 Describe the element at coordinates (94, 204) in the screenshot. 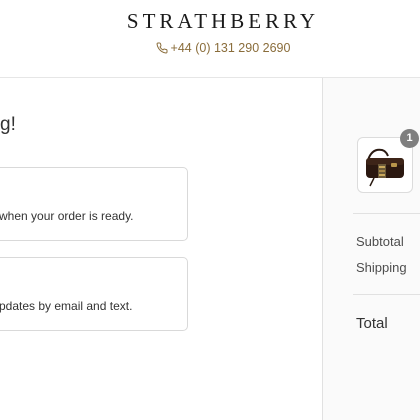

I see `notification-option-card: when your order is ready.` at that location.